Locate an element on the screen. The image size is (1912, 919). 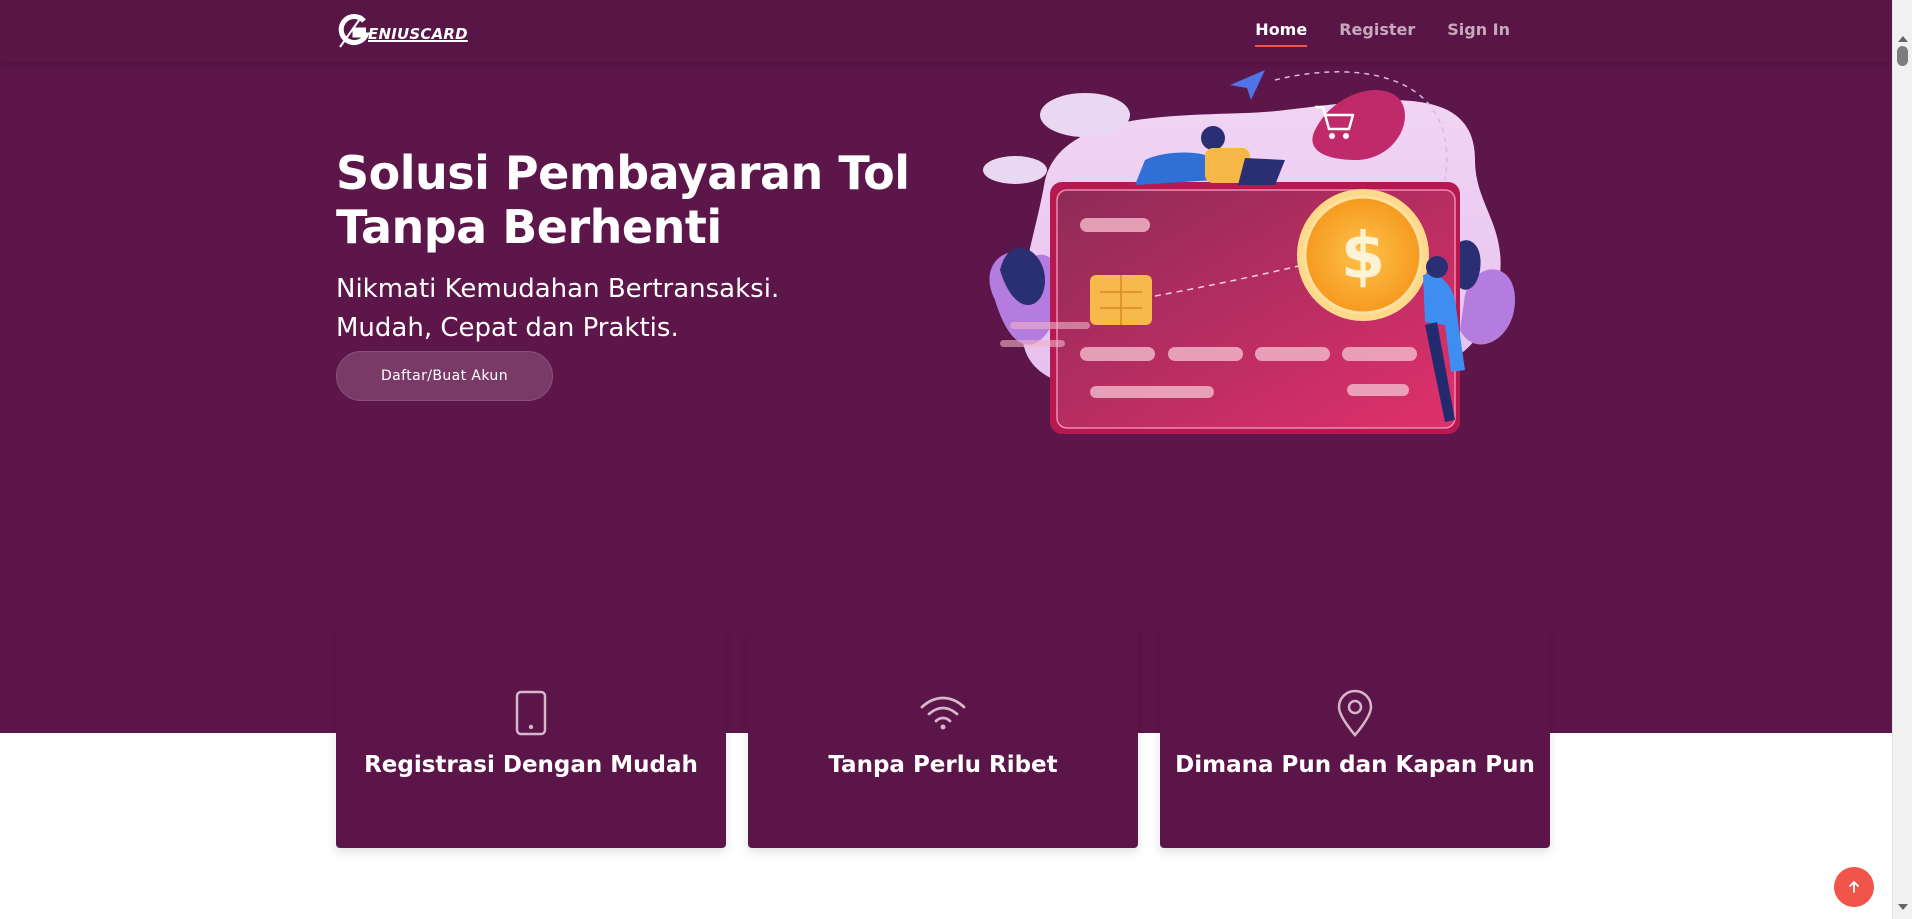
feature-card-title: Tanpa Perlu Ribet is located at coordinates (943, 765).